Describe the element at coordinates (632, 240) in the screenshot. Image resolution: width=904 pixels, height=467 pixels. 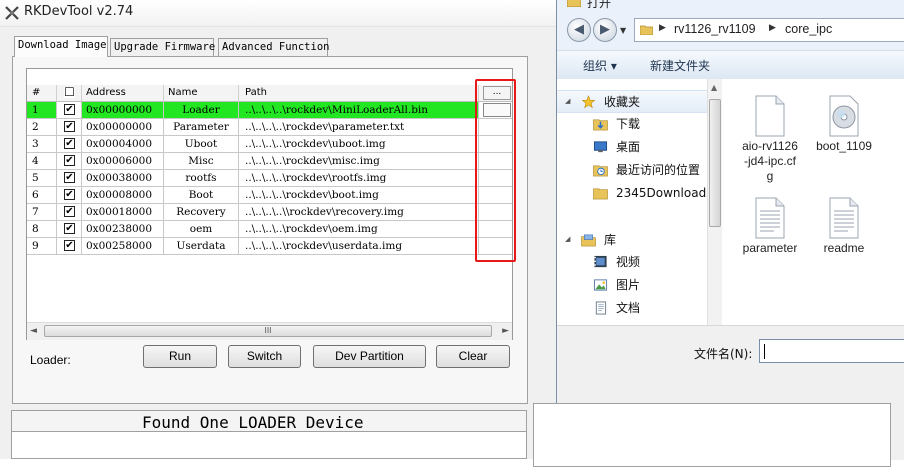
I see `nav-item: 库 ◢` at that location.